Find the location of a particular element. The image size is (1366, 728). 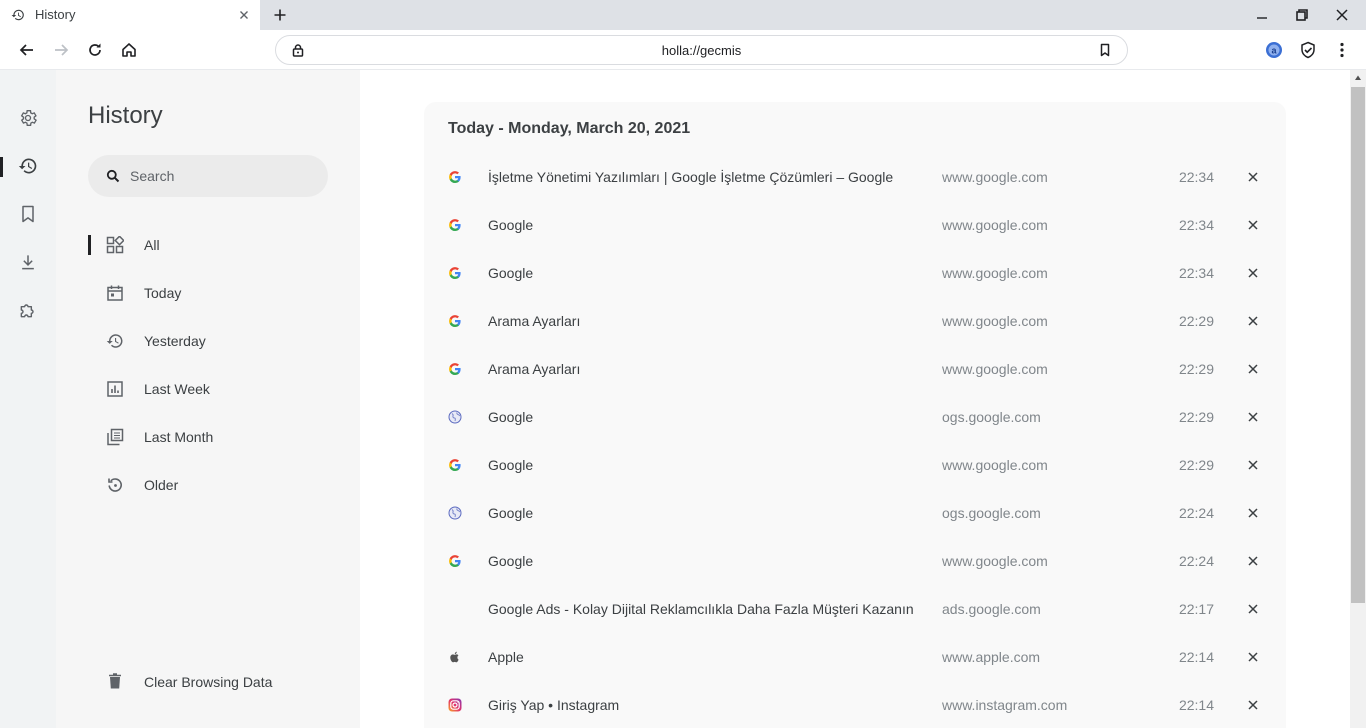

history-time: 22:24 is located at coordinates (1196, 561).